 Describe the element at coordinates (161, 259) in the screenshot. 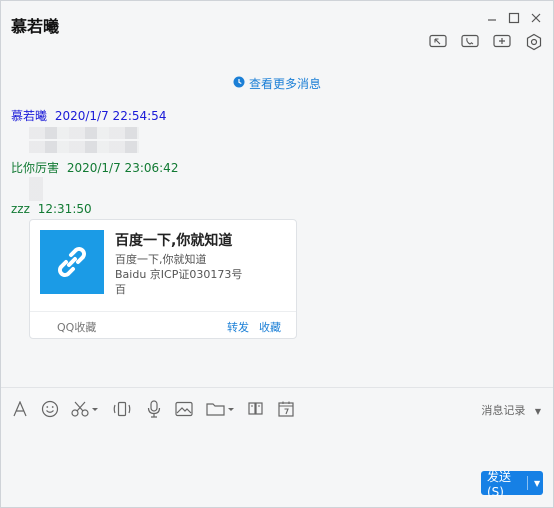

I see `card-description: 百度一下,你就知道` at that location.